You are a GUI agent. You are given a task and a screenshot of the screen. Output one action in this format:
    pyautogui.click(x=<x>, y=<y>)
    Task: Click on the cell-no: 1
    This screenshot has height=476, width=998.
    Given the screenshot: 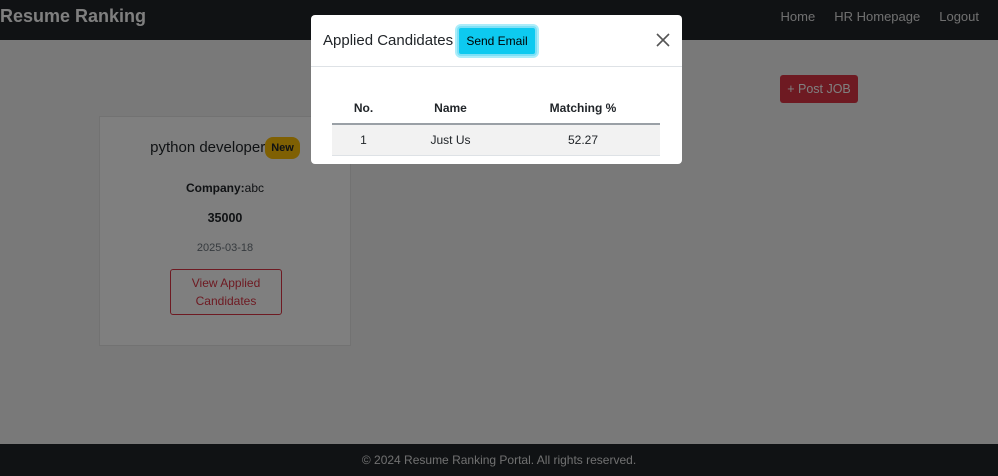 What is the action you would take?
    pyautogui.click(x=363, y=140)
    